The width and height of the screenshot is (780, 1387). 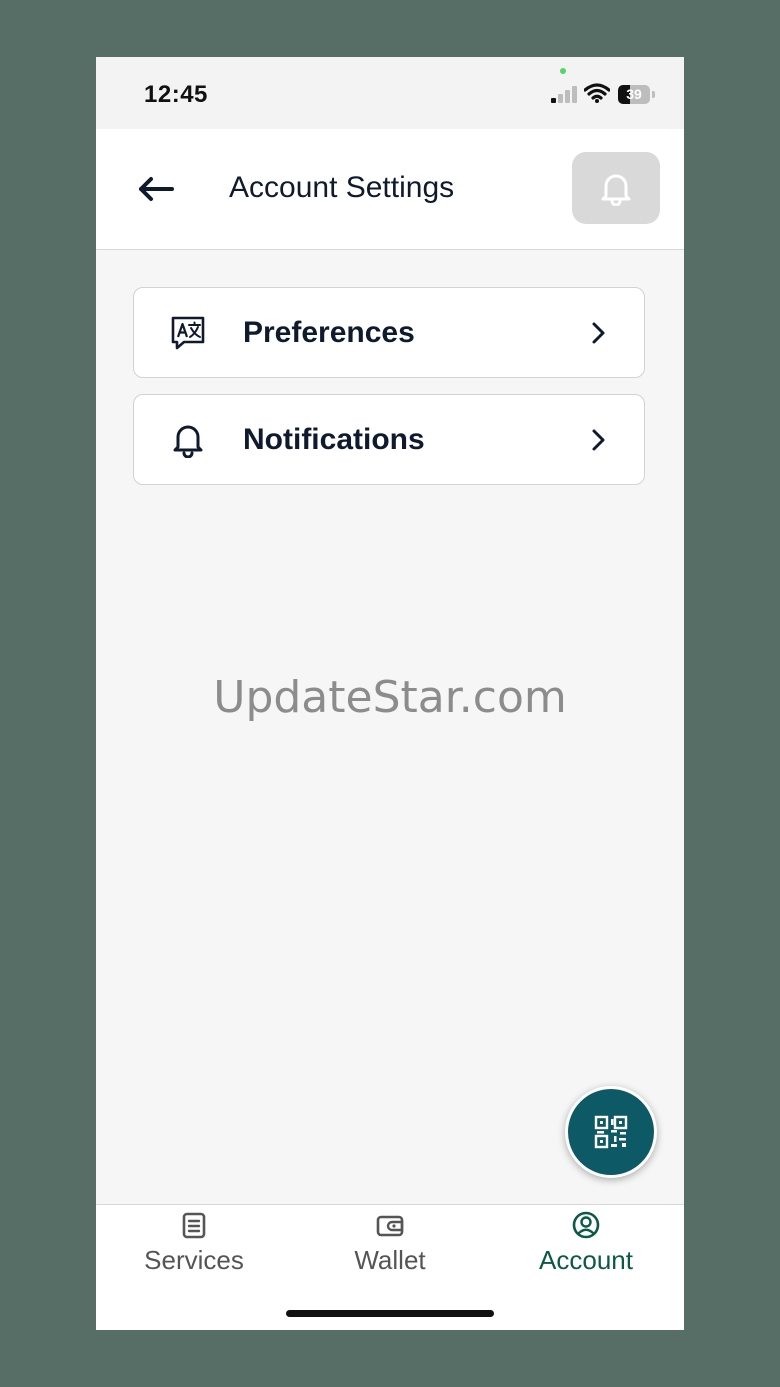 I want to click on bottom-navigation: Services Wallet Account, so click(x=390, y=1267).